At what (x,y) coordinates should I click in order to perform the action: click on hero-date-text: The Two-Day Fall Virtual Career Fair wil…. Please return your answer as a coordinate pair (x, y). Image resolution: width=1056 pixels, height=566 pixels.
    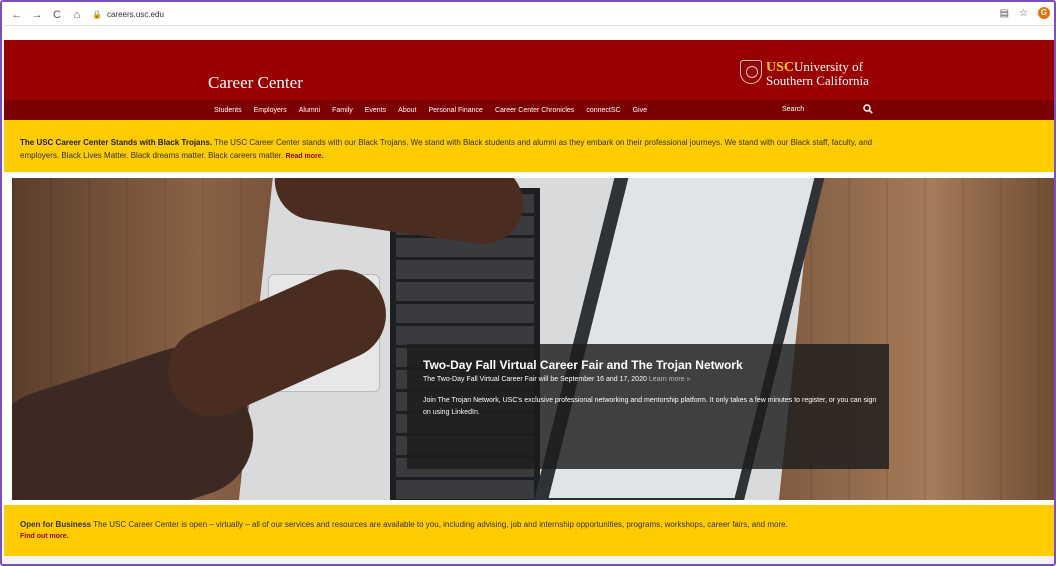
    Looking at the image, I should click on (536, 379).